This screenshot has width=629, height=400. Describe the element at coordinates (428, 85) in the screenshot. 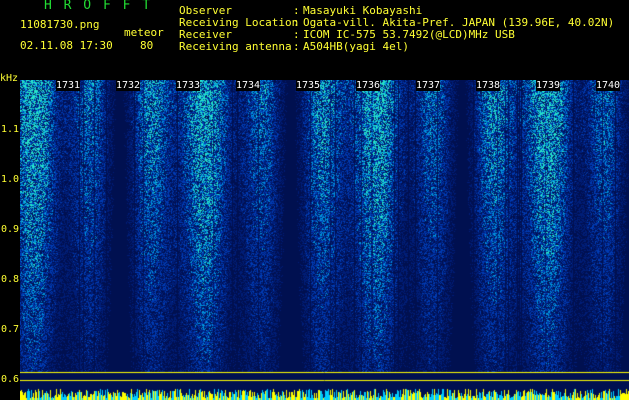

I see `time-tick-label: 1737` at that location.